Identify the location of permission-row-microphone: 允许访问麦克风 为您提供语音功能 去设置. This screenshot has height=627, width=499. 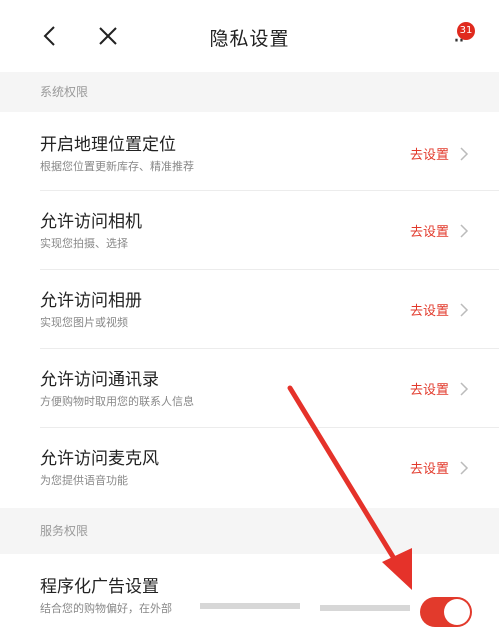
(249, 468).